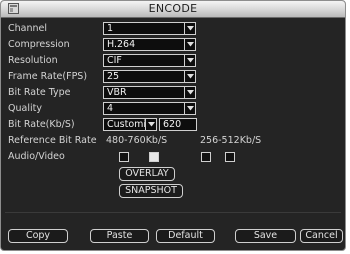 Image resolution: width=350 pixels, height=254 pixels. What do you see at coordinates (39, 44) in the screenshot?
I see `compression-label: Compression` at bounding box center [39, 44].